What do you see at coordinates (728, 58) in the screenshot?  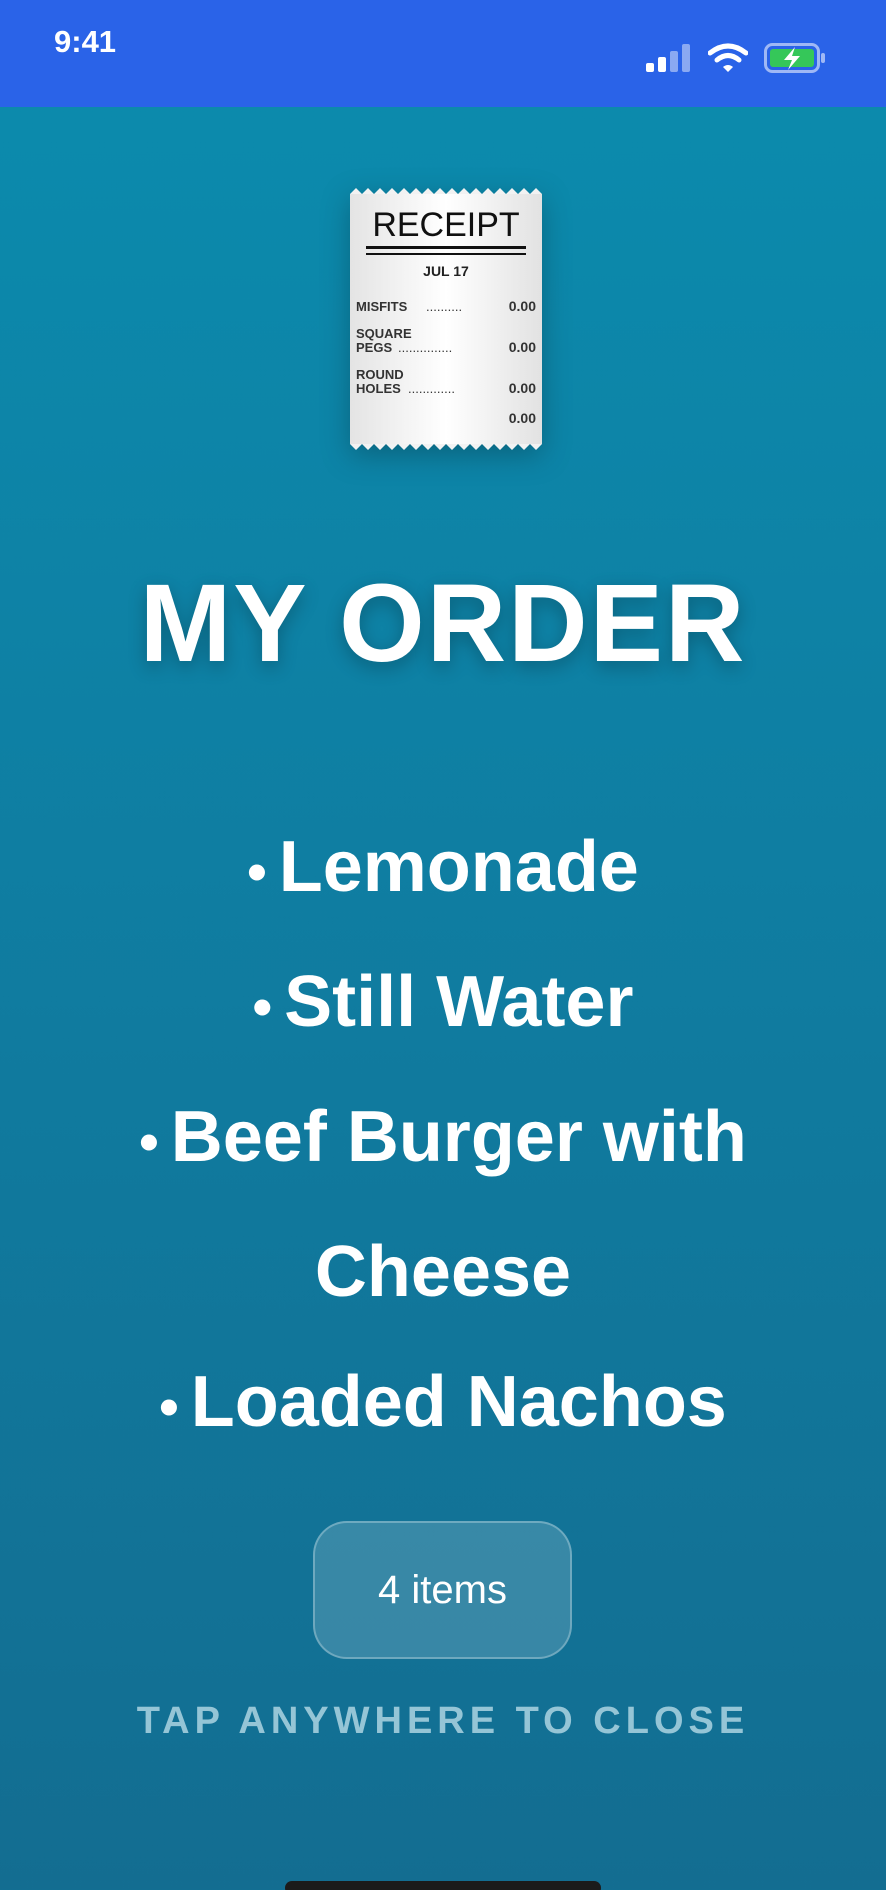 I see `wifi-icon` at bounding box center [728, 58].